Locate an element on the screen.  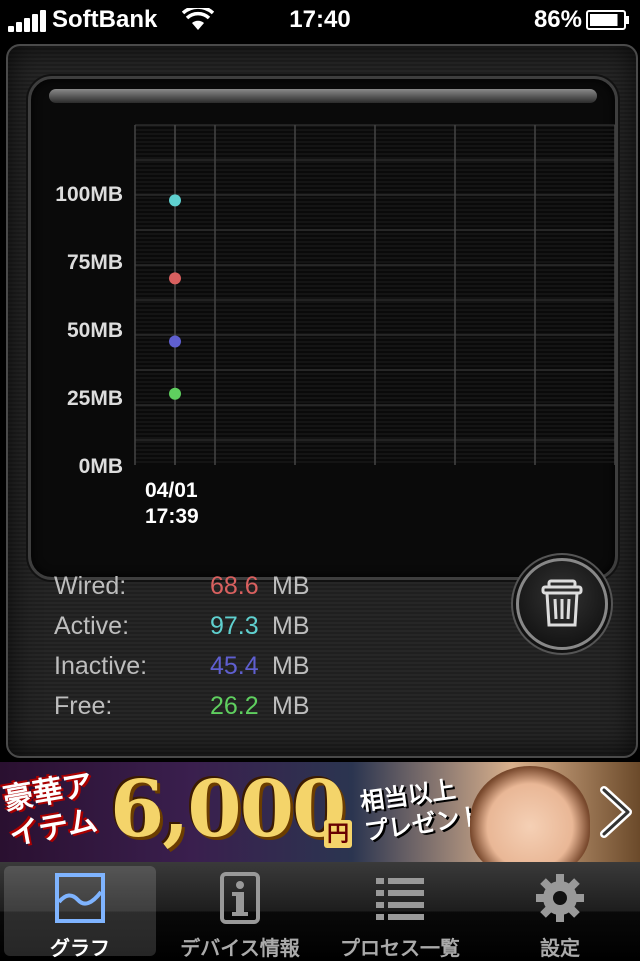
battery-icon is located at coordinates (607, 20).